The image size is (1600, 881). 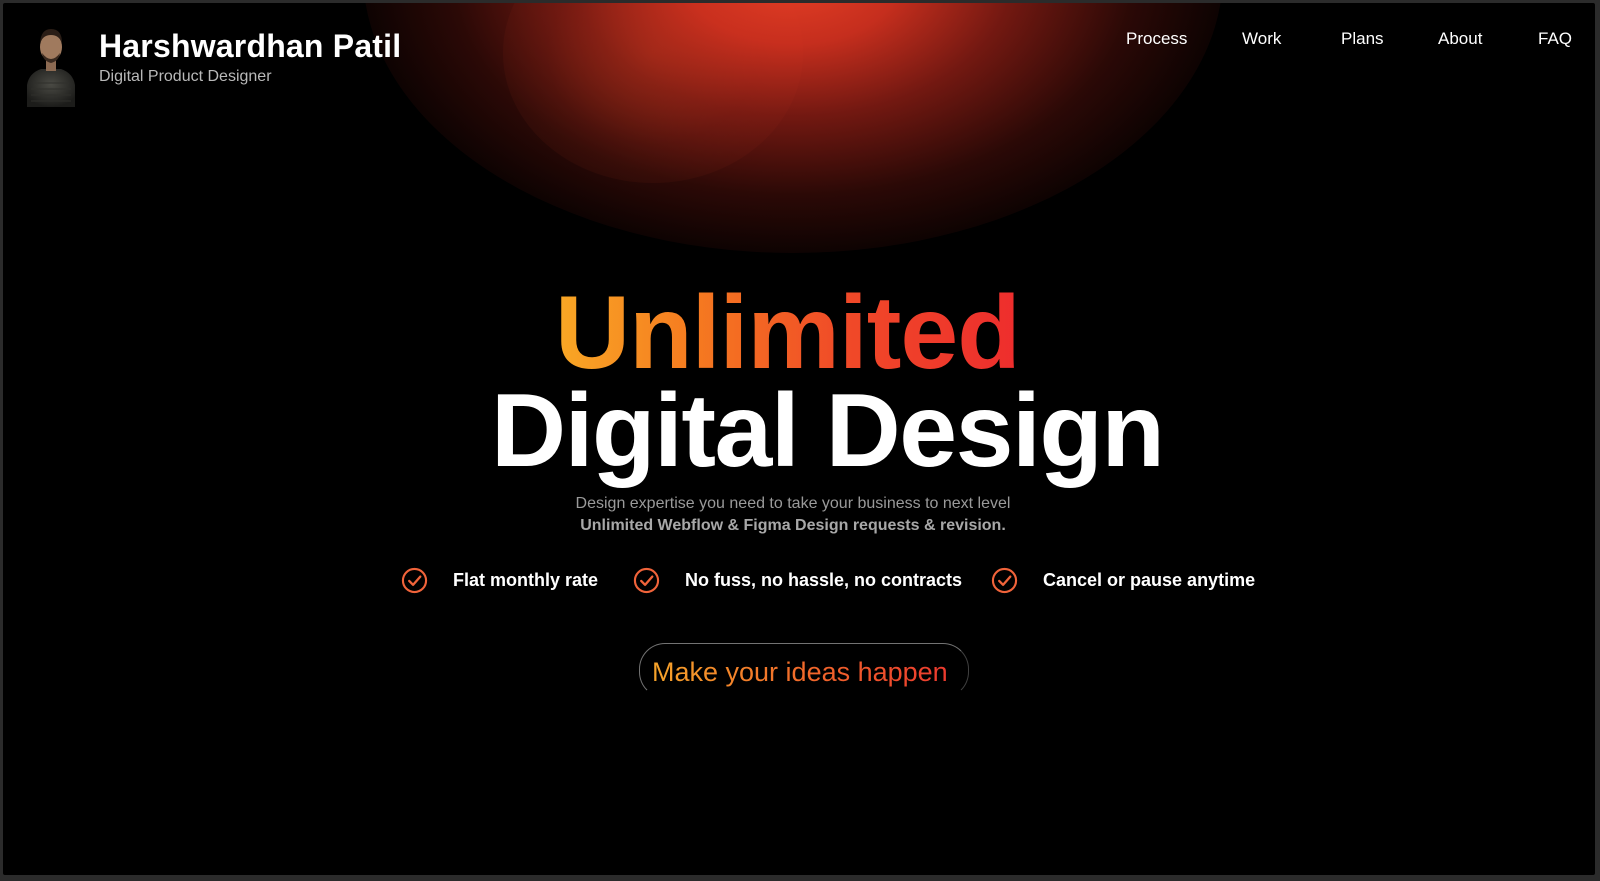 I want to click on avatar-portrait-icon, so click(x=51, y=68).